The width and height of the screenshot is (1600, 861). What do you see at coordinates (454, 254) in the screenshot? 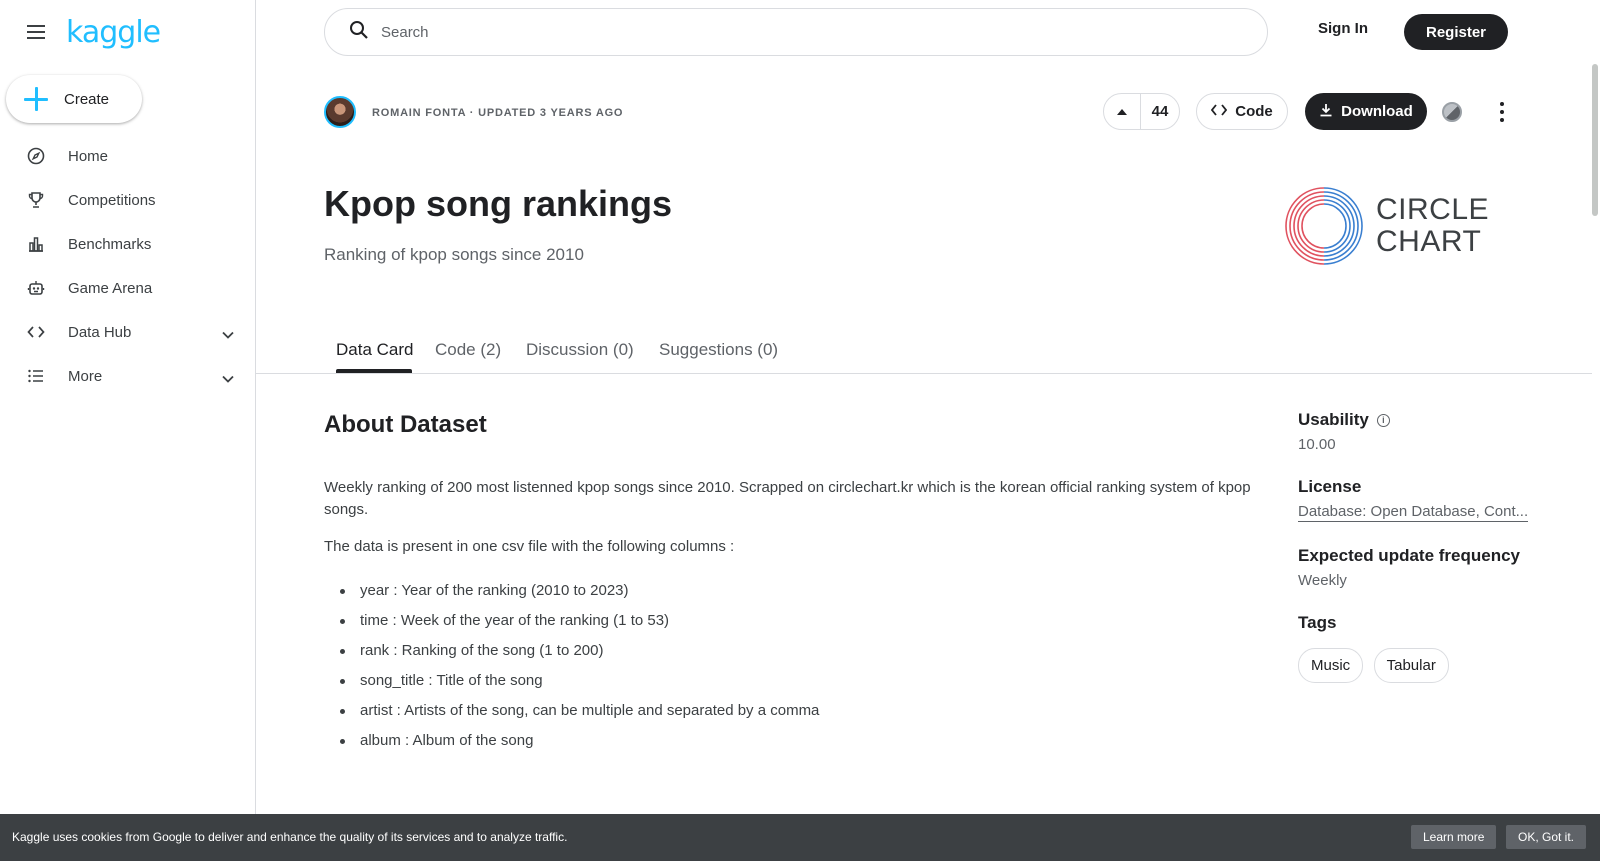
I see `page-subtitle: Ranking of kpop songs since 2010` at bounding box center [454, 254].